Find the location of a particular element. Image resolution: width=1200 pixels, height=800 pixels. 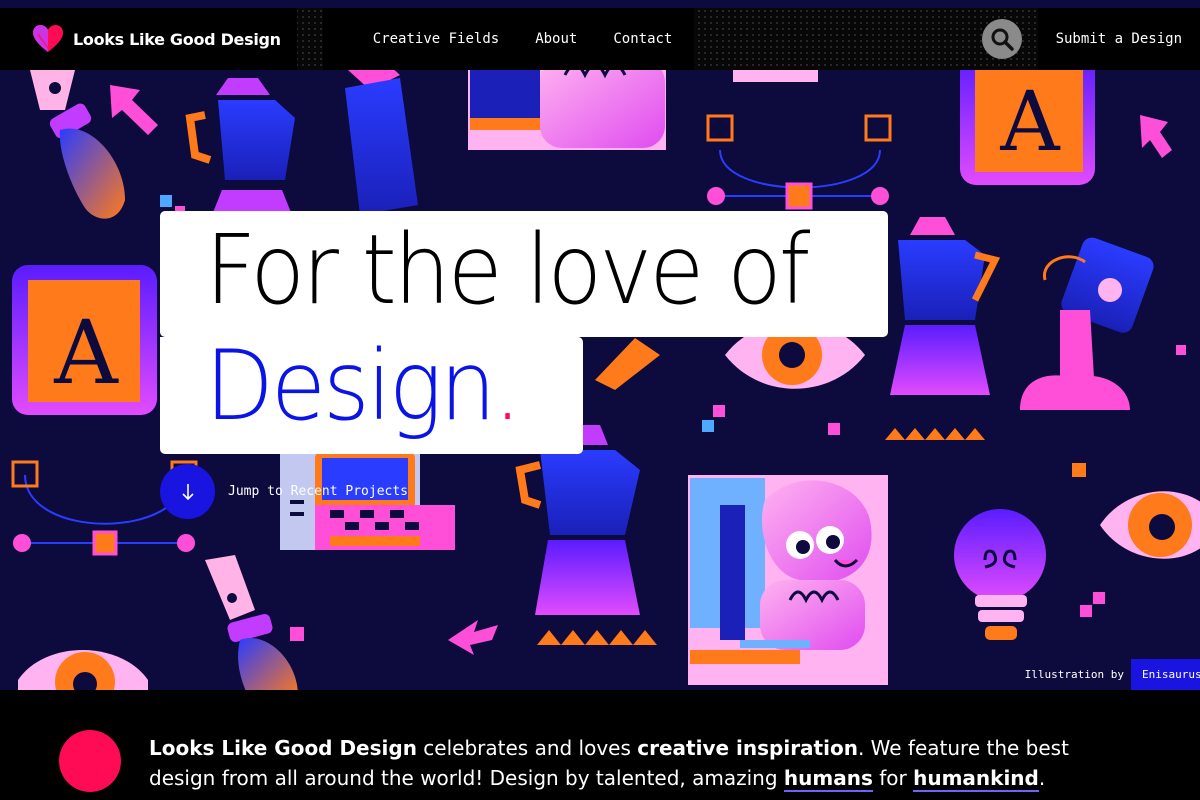

search-icon is located at coordinates (1002, 39).